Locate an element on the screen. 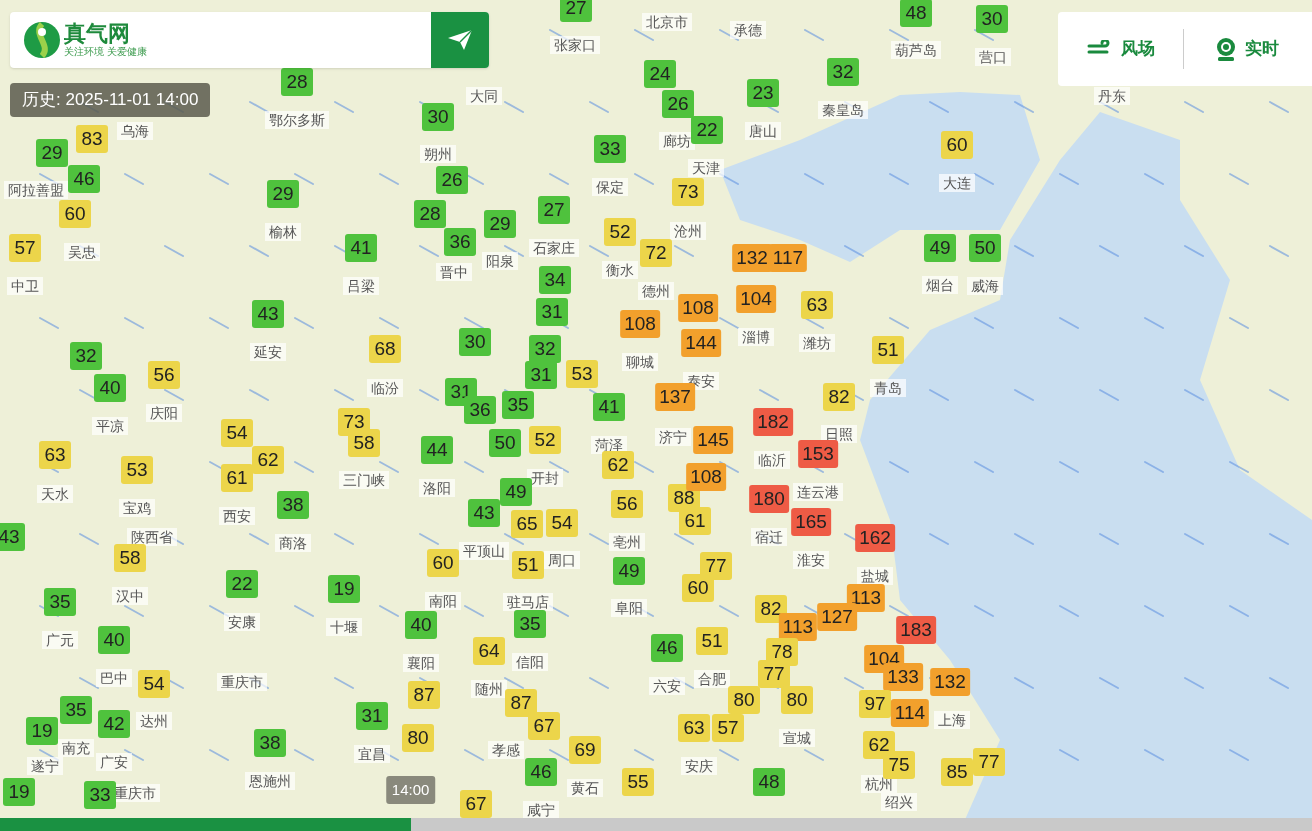  city-label: 十堰 is located at coordinates (344, 627).